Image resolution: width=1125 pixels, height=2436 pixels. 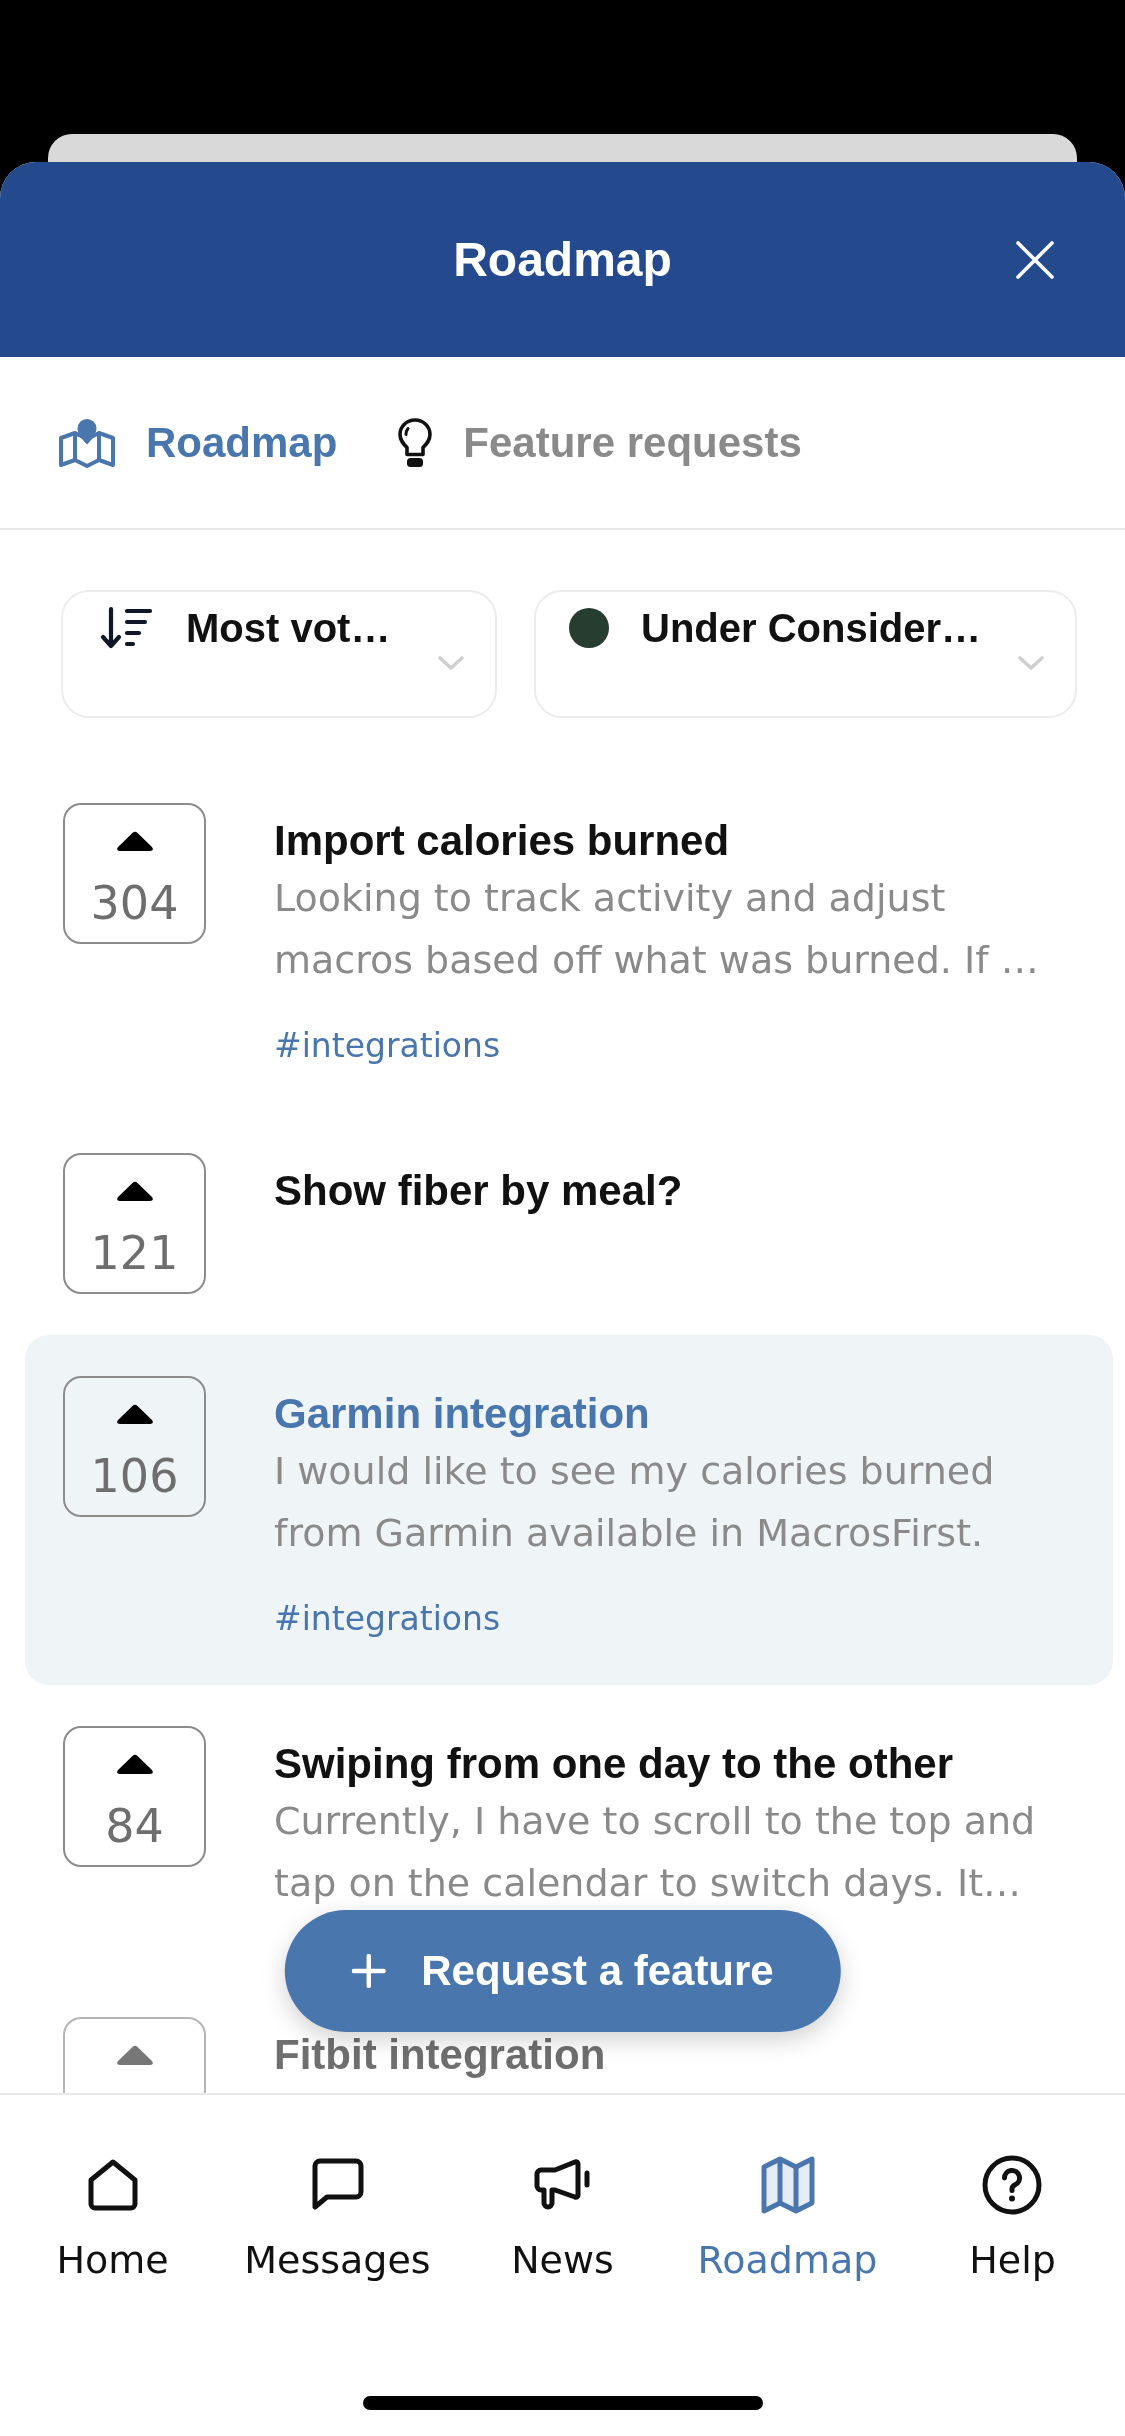 What do you see at coordinates (674, 1764) in the screenshot?
I see `request-title: Swiping from one day to the other` at bounding box center [674, 1764].